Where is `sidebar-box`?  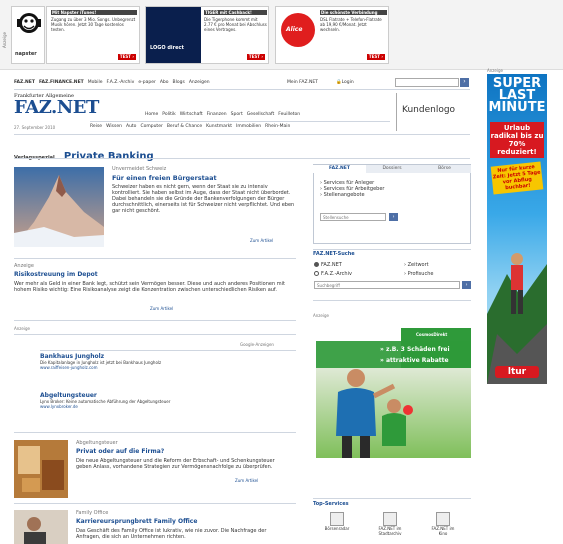
sidebar-box is located at coordinates (392, 204).